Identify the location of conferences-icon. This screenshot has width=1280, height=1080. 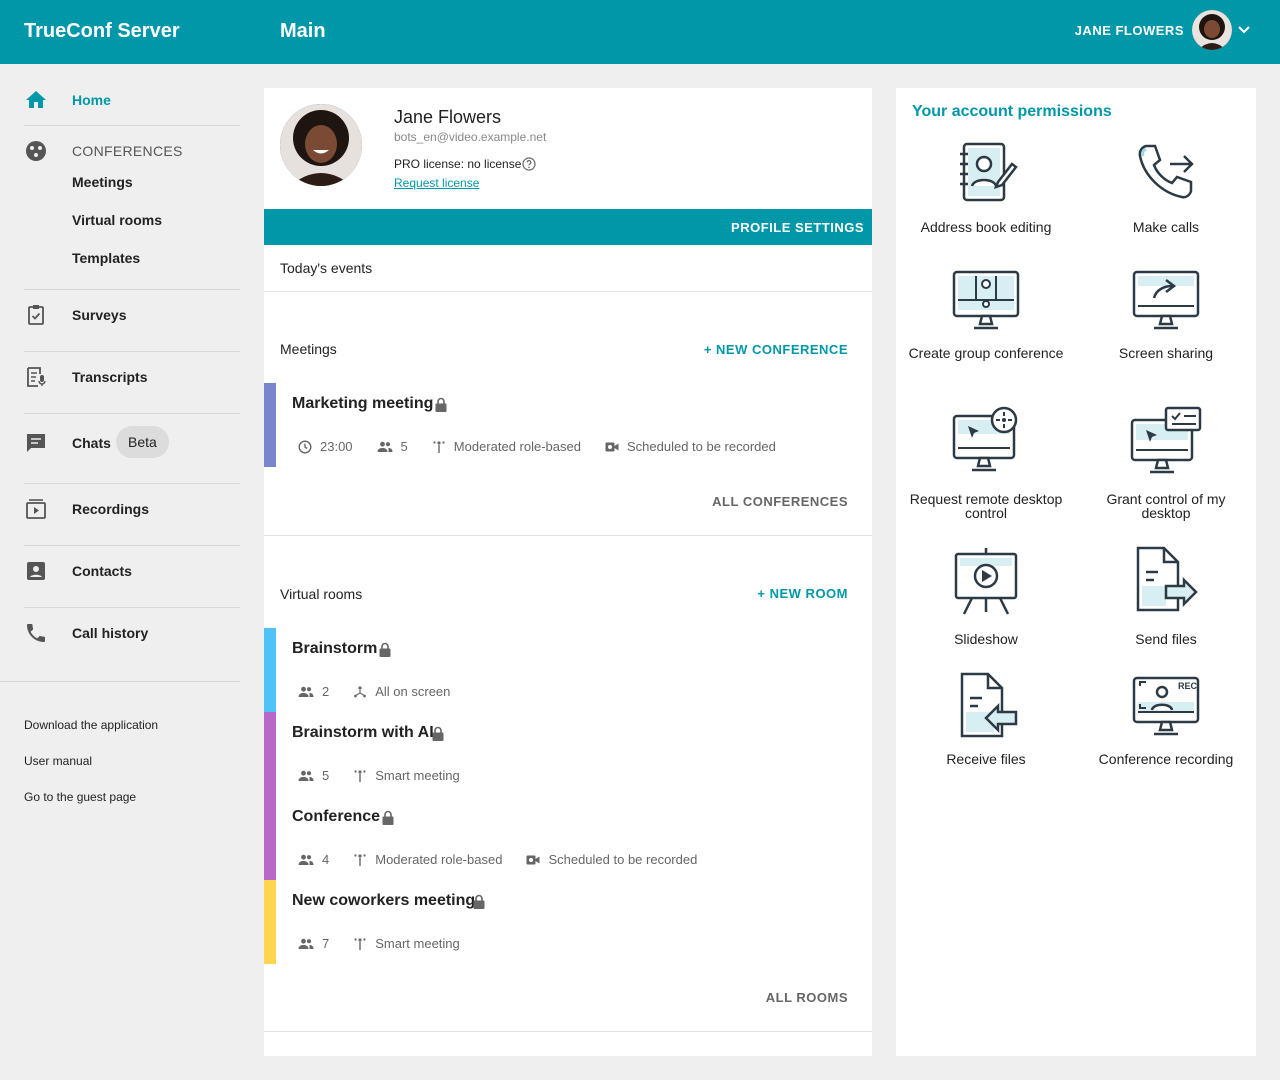
(36, 151).